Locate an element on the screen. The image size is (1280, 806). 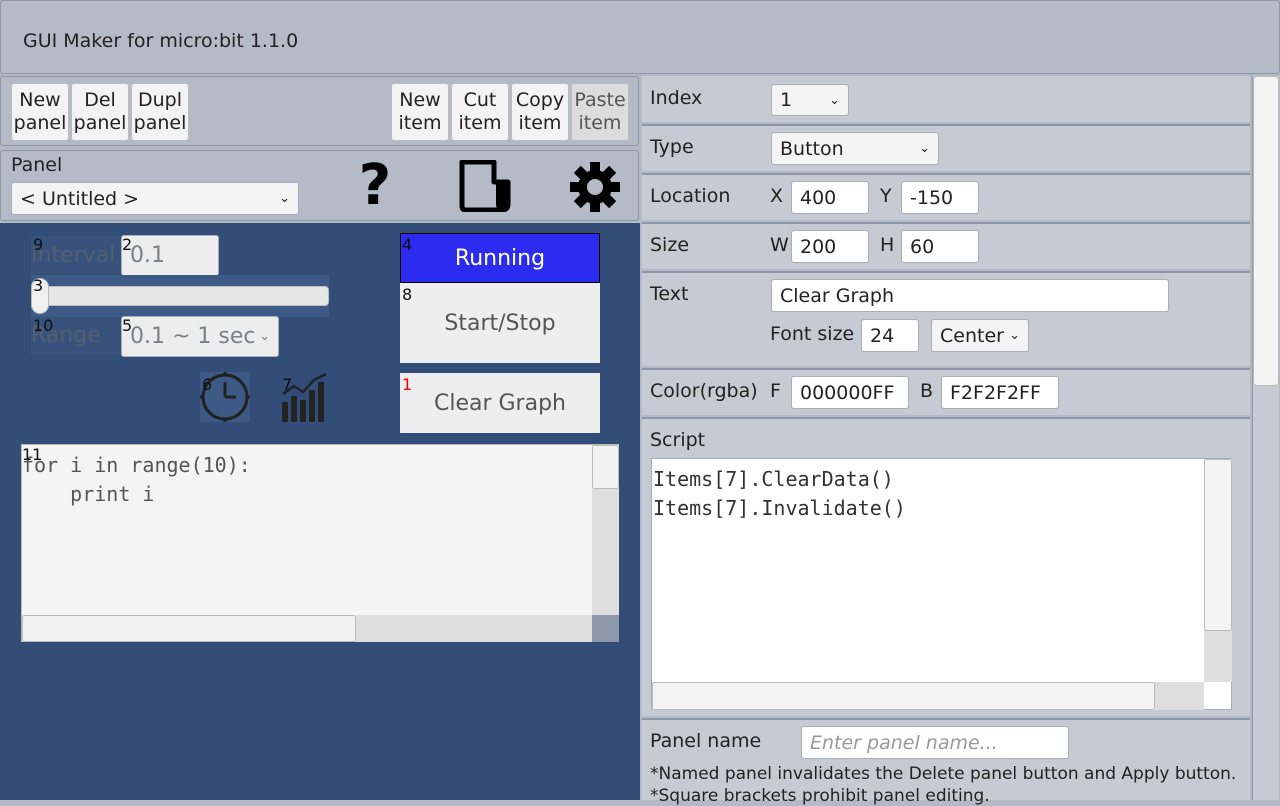
document-icon is located at coordinates (485, 186).